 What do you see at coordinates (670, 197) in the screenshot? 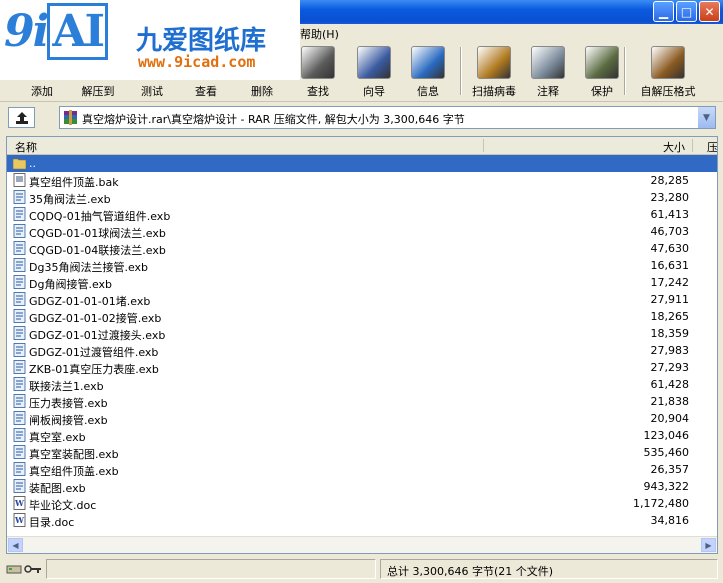
I see `file-size: 23,280` at bounding box center [670, 197].